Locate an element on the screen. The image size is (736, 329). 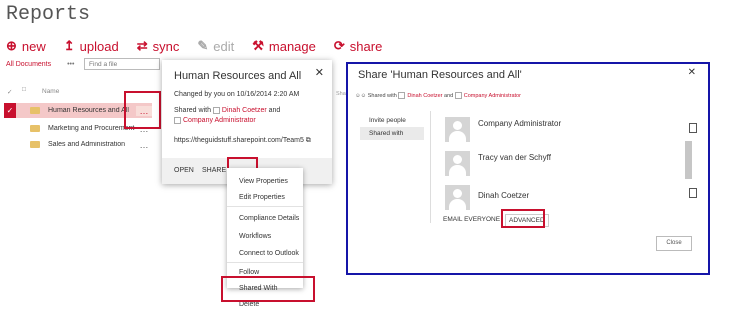
file-type-header-icon: □ is located at coordinates (24, 89).